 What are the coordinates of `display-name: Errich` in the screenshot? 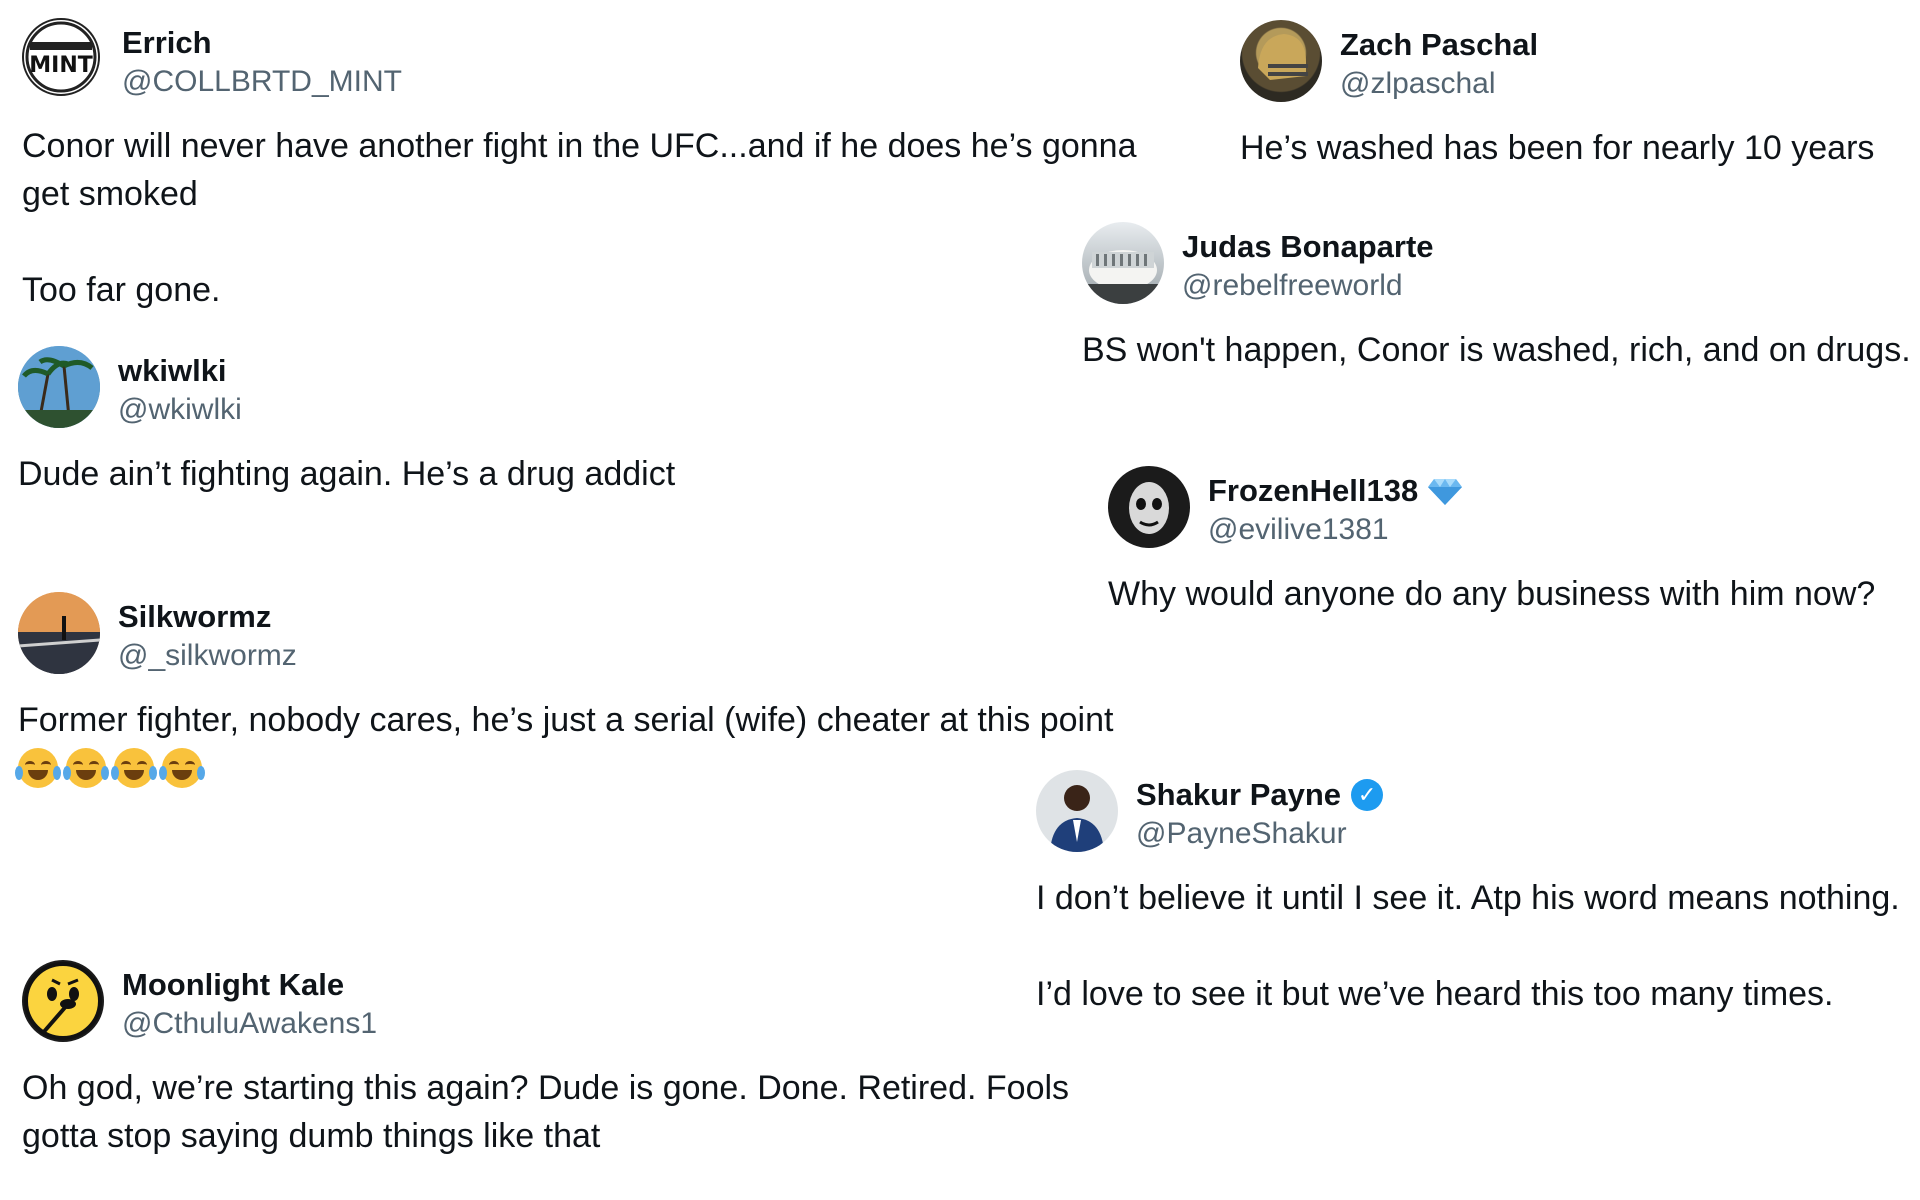 It's located at (262, 43).